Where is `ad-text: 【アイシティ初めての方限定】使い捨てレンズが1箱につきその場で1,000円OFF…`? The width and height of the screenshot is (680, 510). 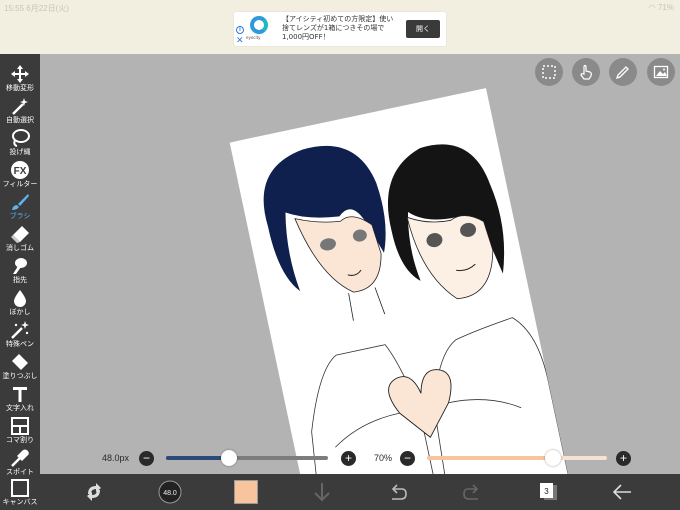 ad-text: 【アイシティ初めての方限定】使い捨てレンズが1箱につきその場で1,000円OFF… is located at coordinates (338, 28).